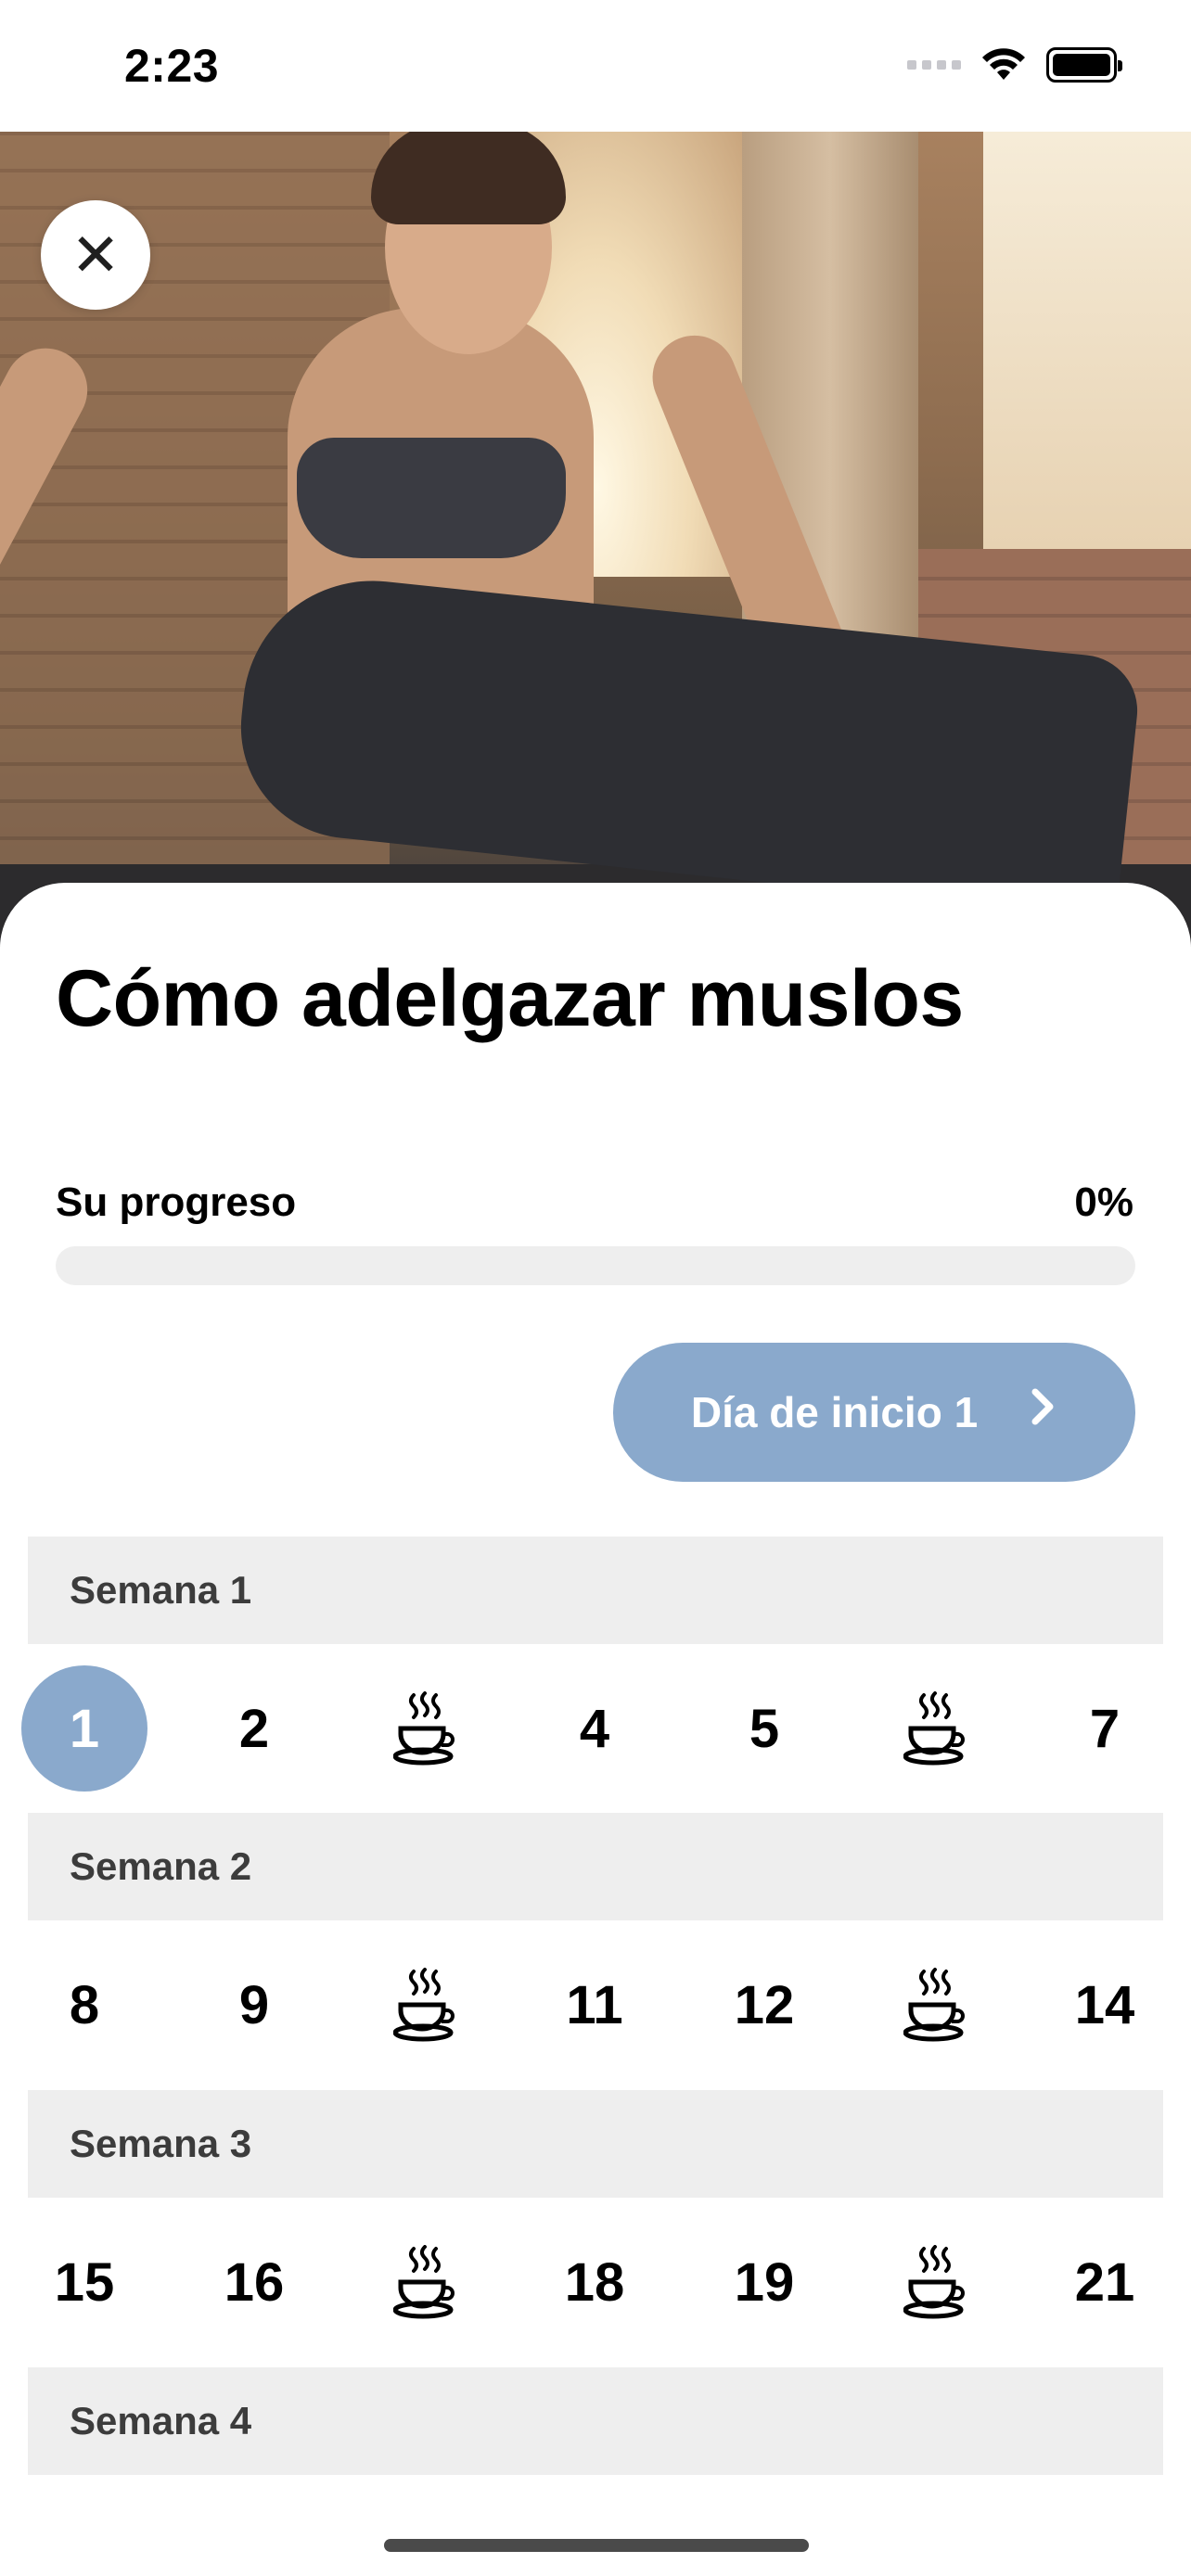  What do you see at coordinates (764, 2282) in the screenshot?
I see `day-19: 19` at bounding box center [764, 2282].